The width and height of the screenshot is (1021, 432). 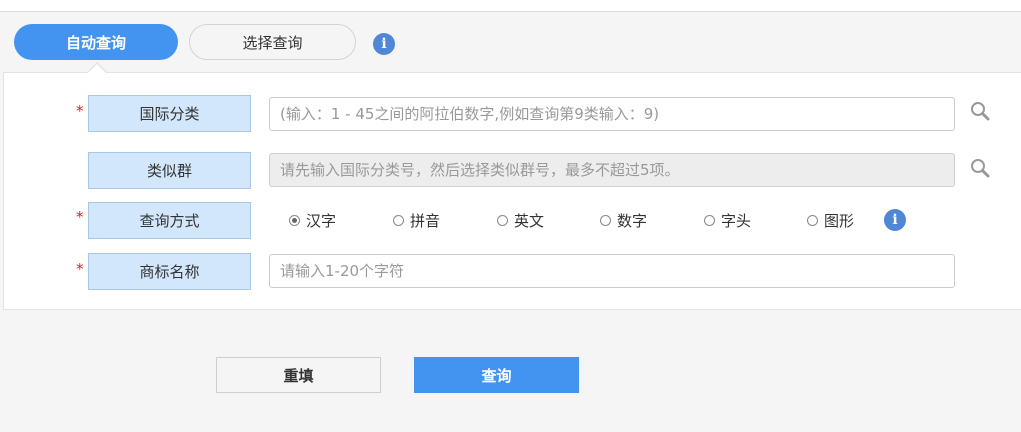 I want to click on radio-initials: 字头, so click(x=727, y=220).